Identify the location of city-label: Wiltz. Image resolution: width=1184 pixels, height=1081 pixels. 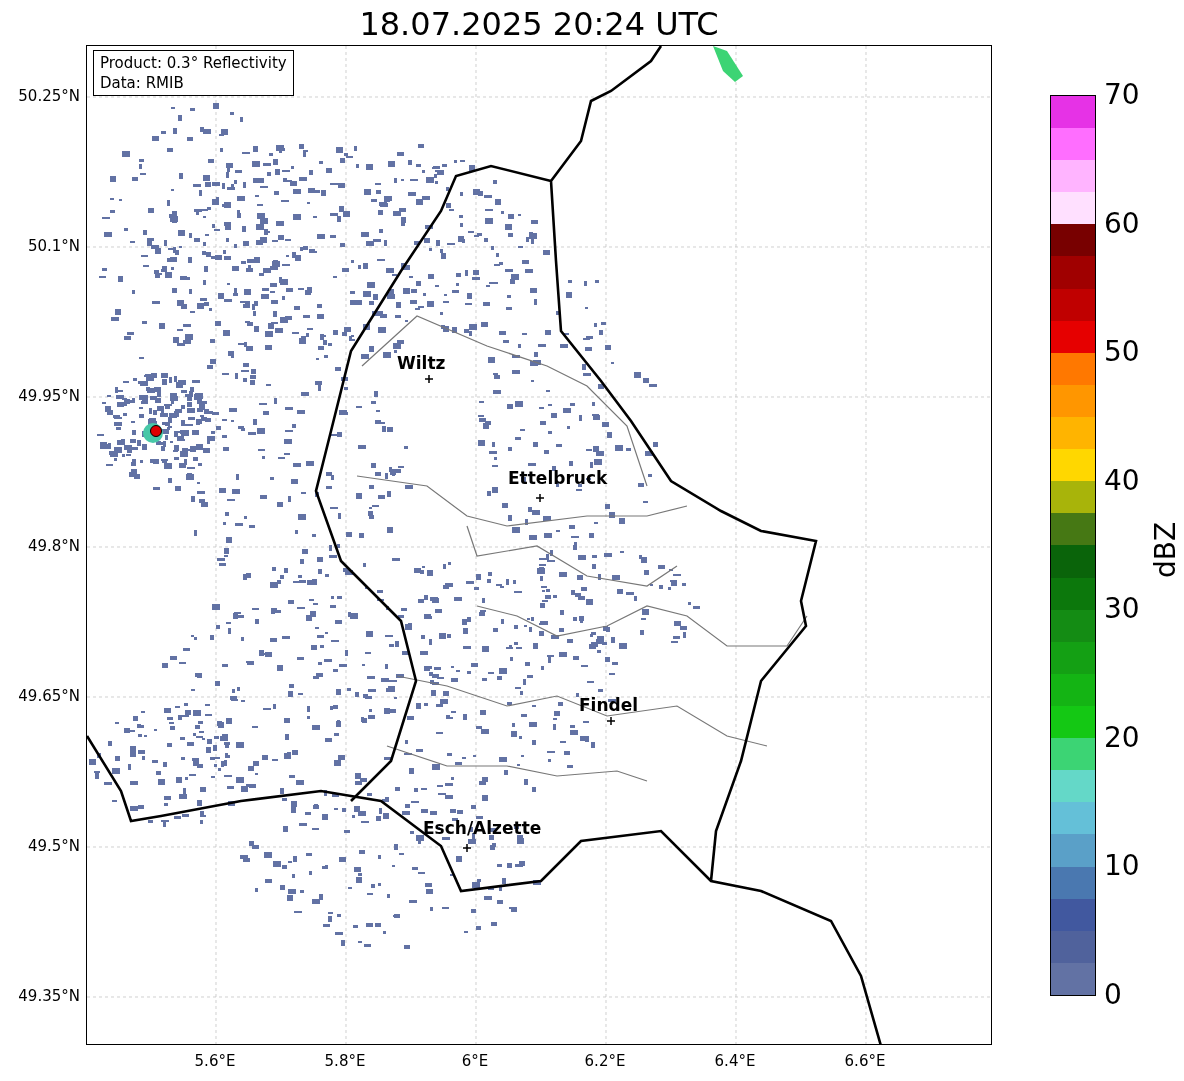
(421, 363).